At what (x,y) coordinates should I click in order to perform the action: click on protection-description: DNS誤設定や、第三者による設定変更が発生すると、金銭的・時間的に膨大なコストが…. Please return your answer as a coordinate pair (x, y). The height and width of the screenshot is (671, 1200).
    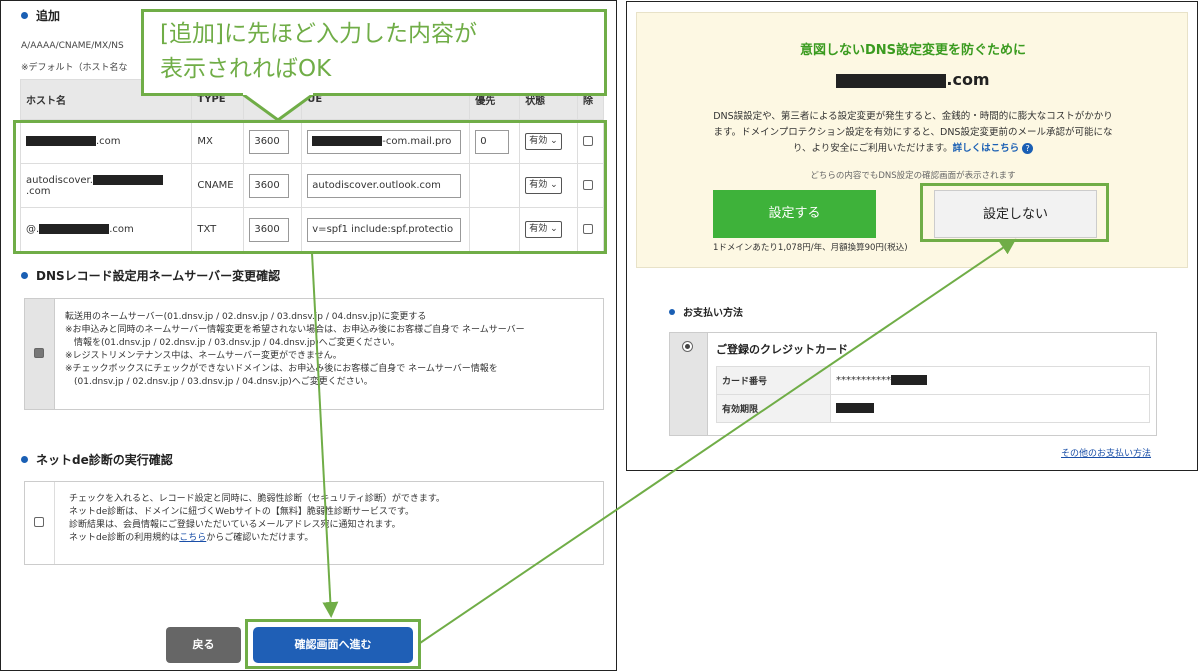
    Looking at the image, I should click on (913, 133).